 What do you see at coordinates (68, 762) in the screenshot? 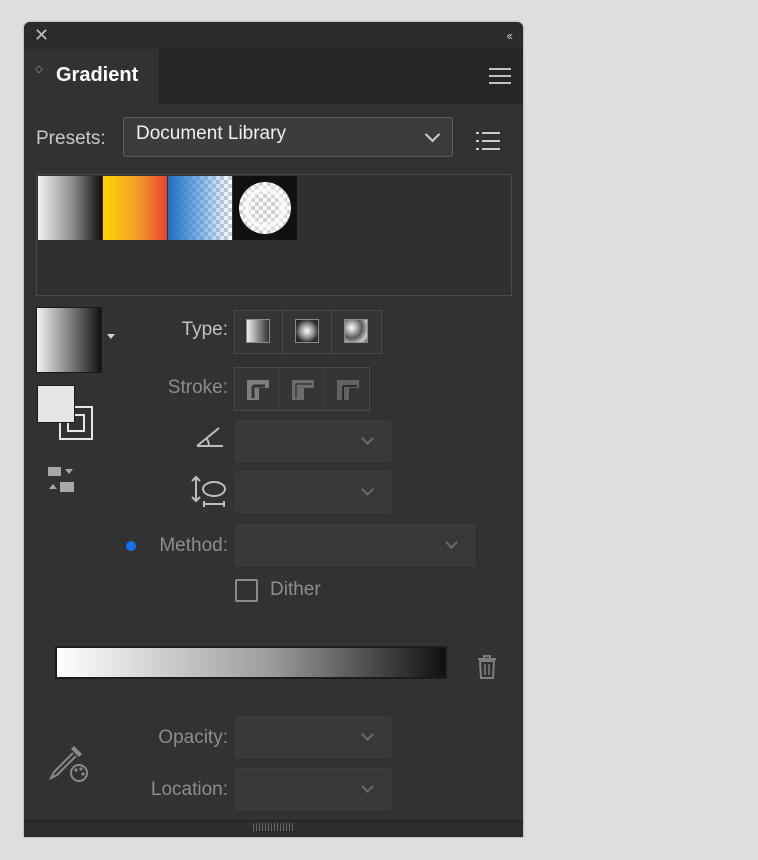
I see `eyedropper-color-picker-icon` at bounding box center [68, 762].